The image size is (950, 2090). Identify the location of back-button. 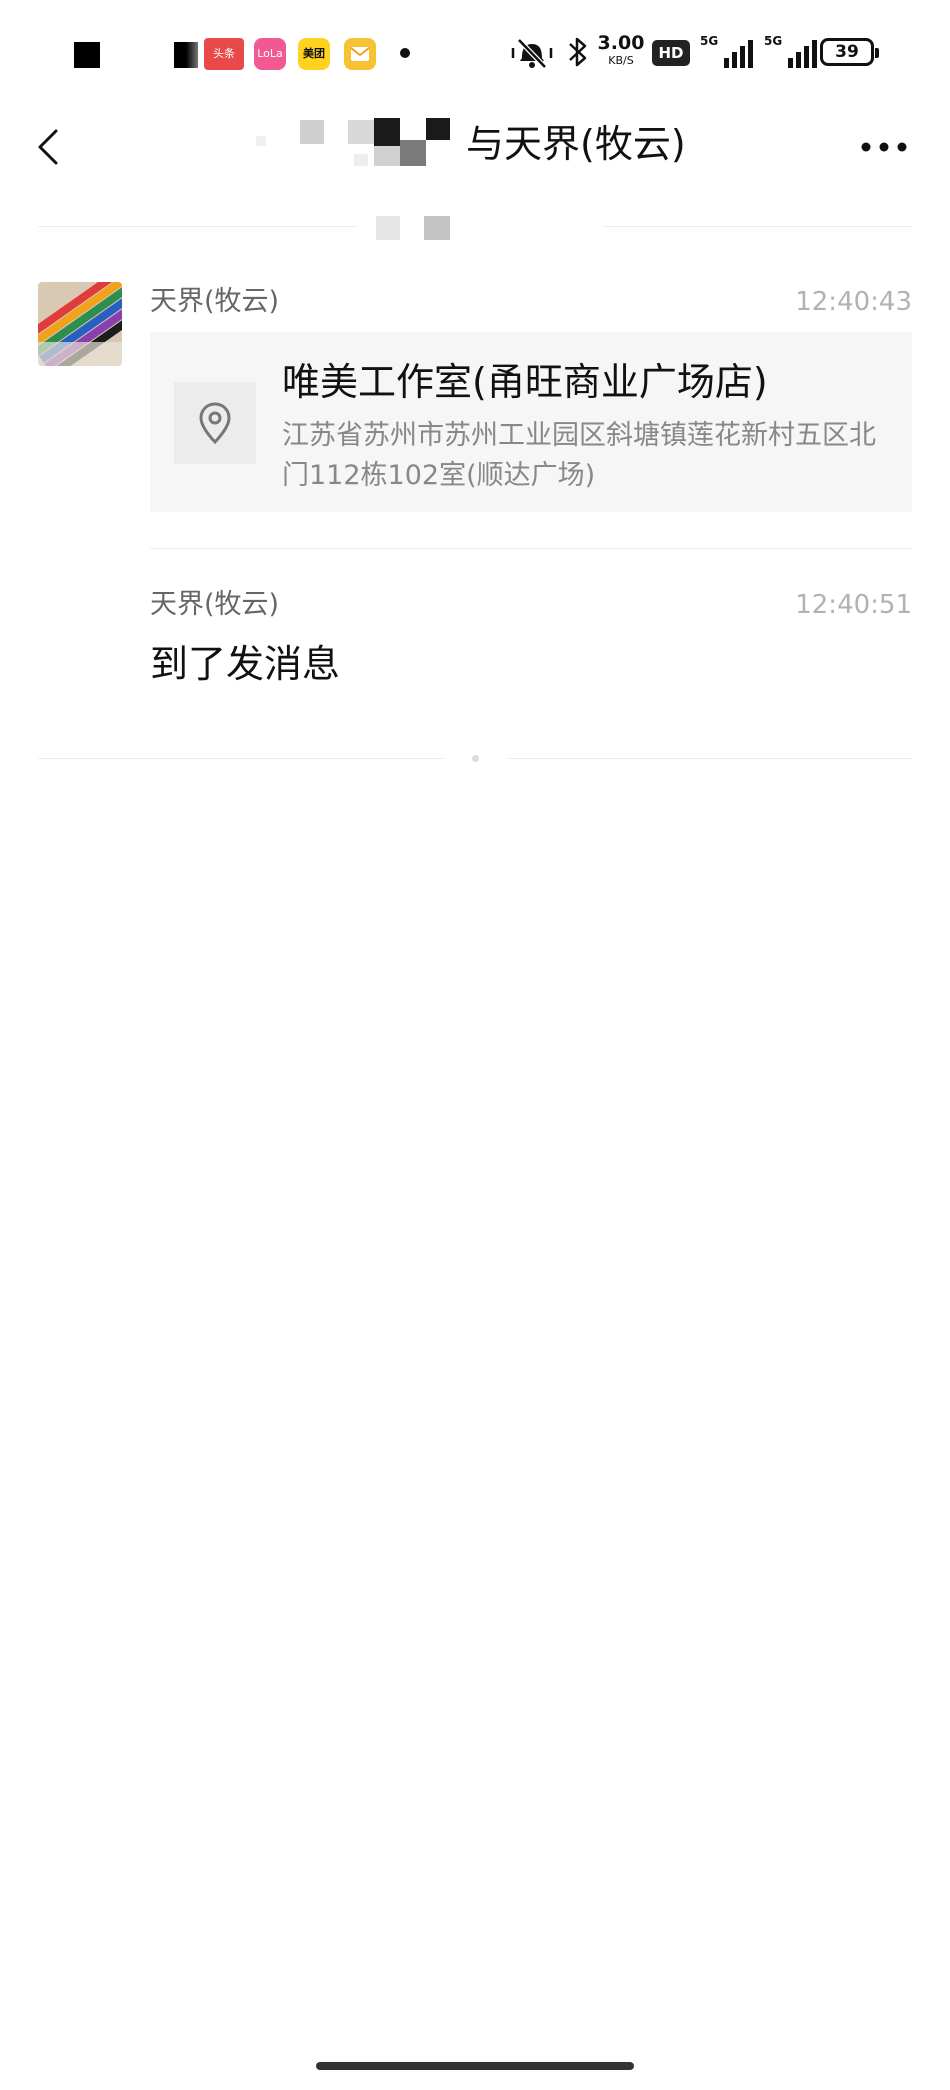
(60, 145).